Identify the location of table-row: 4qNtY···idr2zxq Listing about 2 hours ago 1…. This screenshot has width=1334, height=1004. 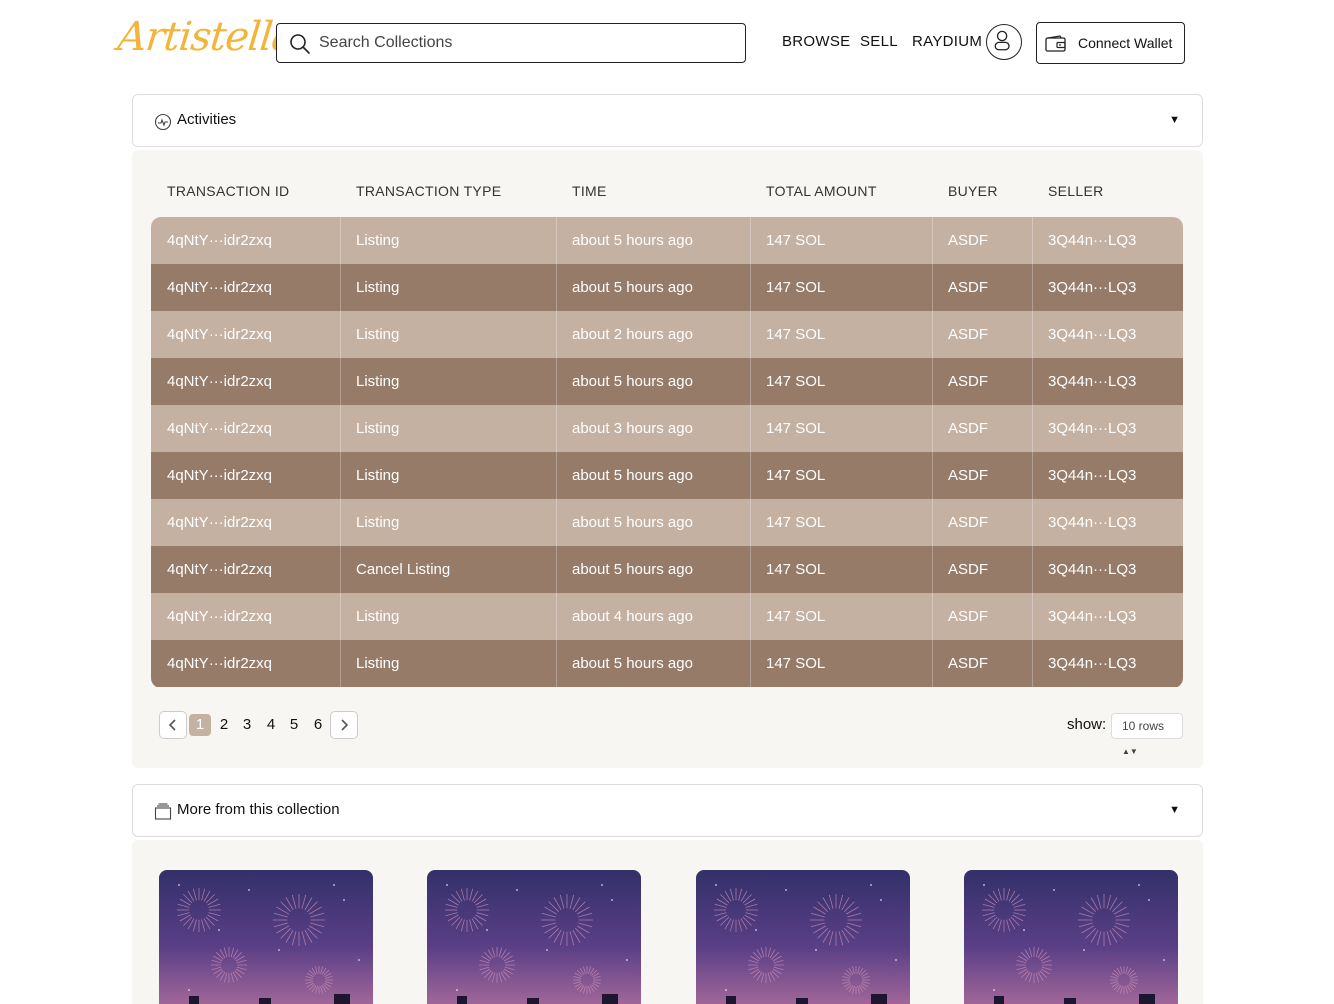
(667, 334).